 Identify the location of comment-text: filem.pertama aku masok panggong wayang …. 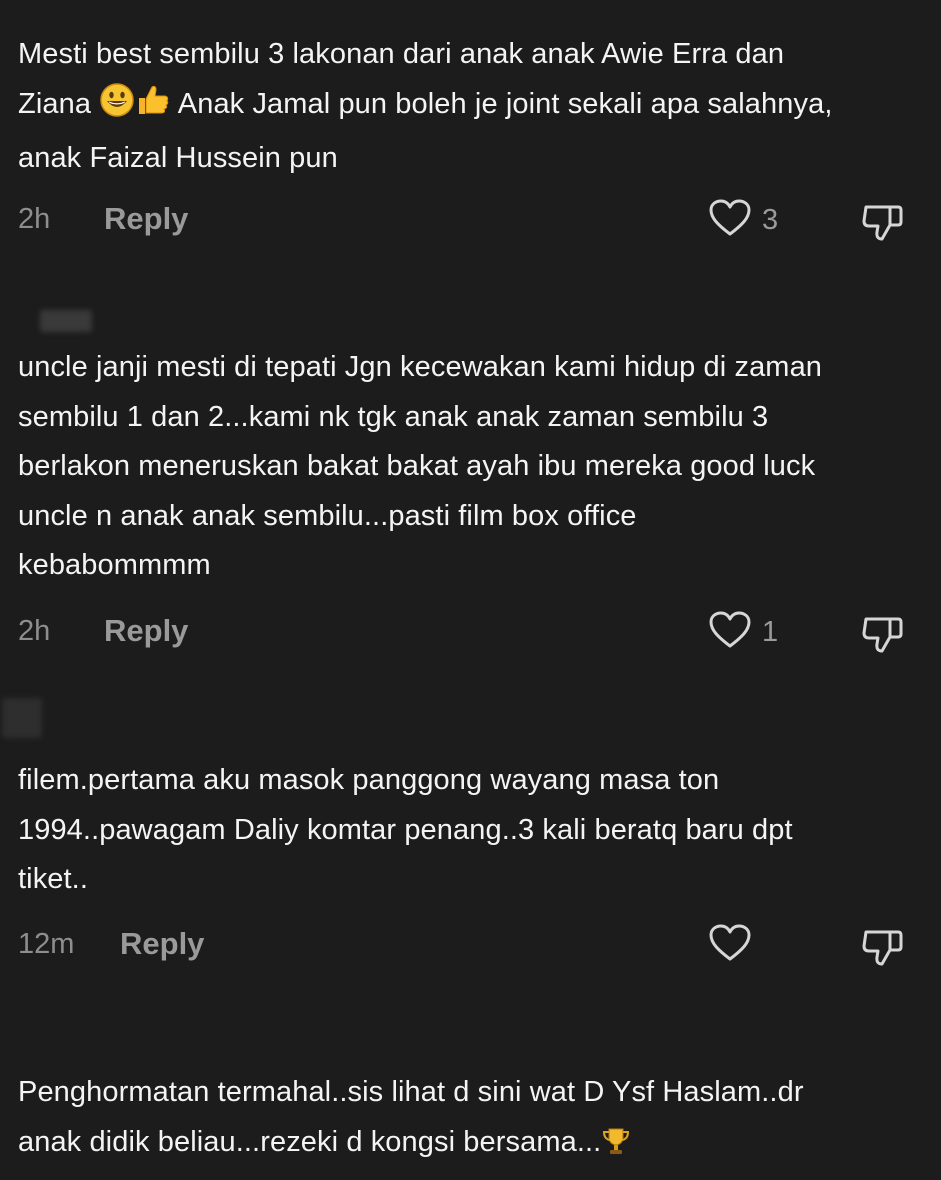
(468, 830).